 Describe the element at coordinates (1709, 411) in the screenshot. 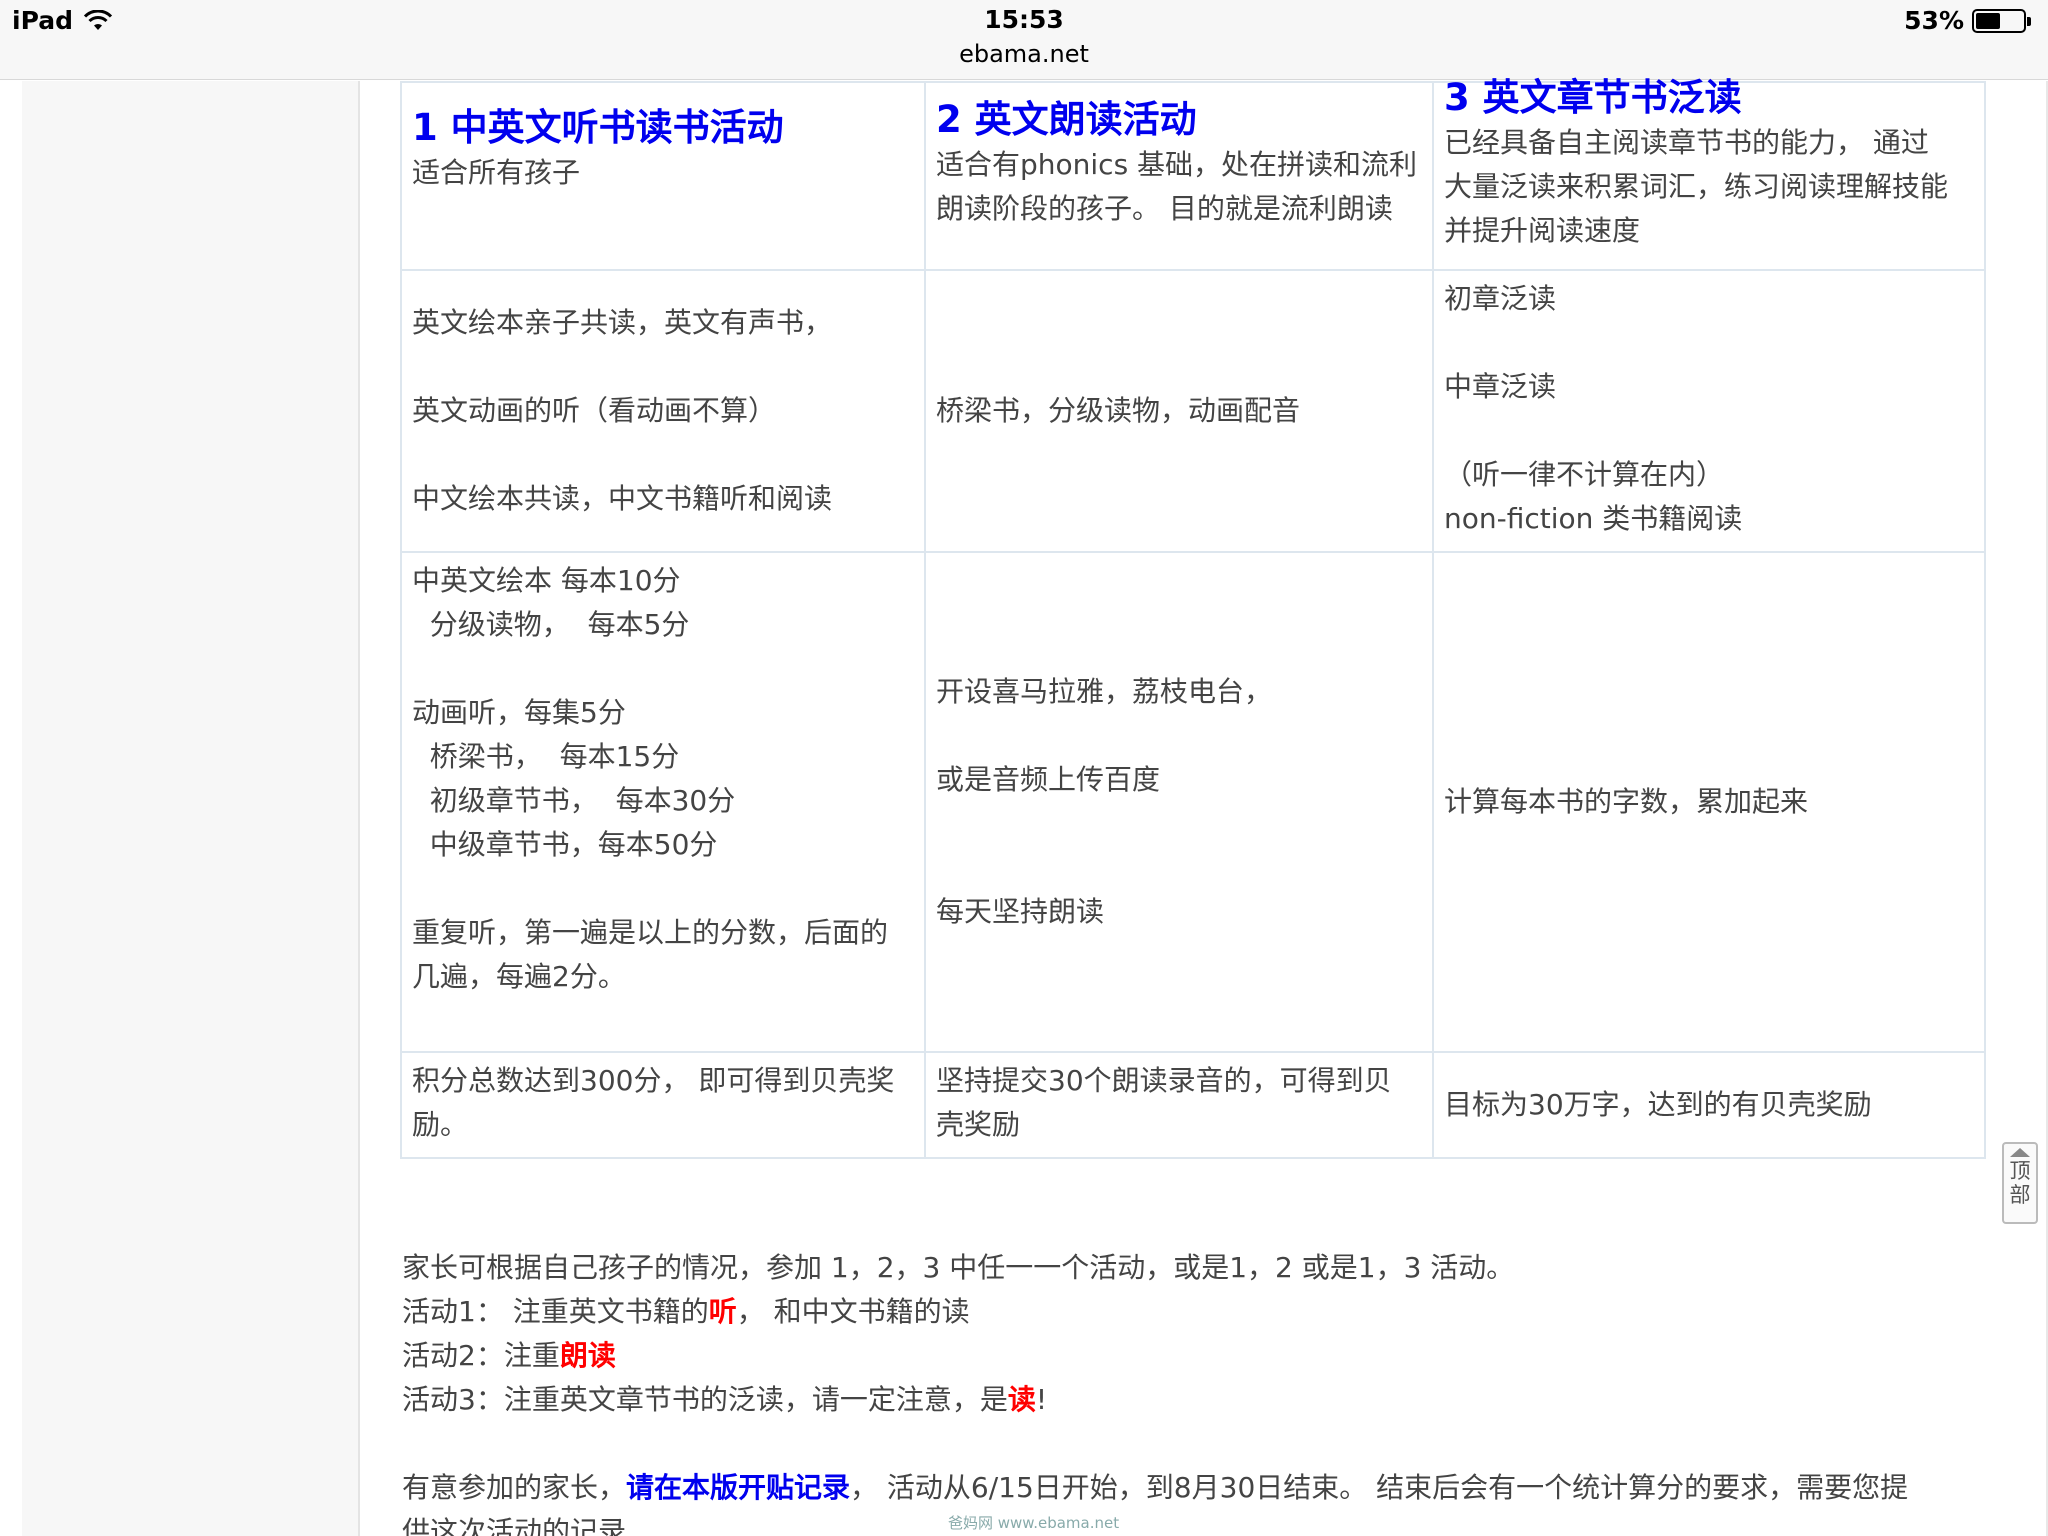

I see `content-cell-3: 初章泛读 中章泛读 （听一律不计算在内） non-fiction 类书籍阅读` at that location.